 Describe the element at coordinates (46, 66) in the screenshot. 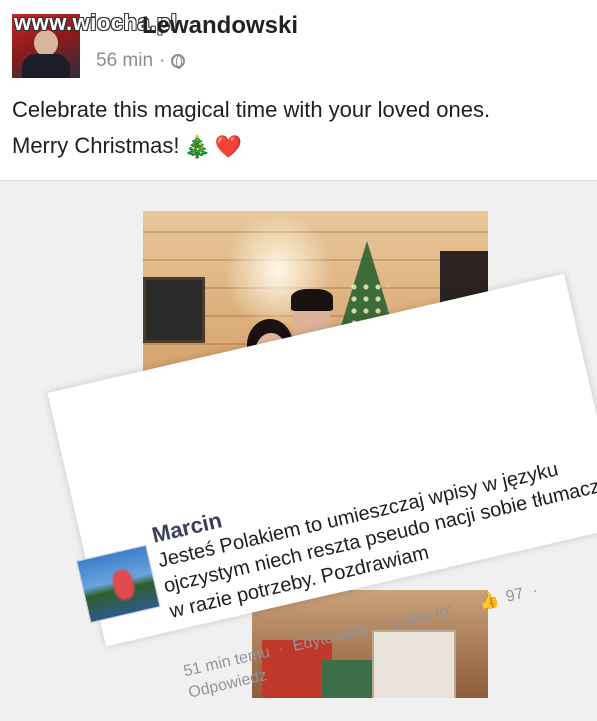

I see `avatar-suit` at that location.